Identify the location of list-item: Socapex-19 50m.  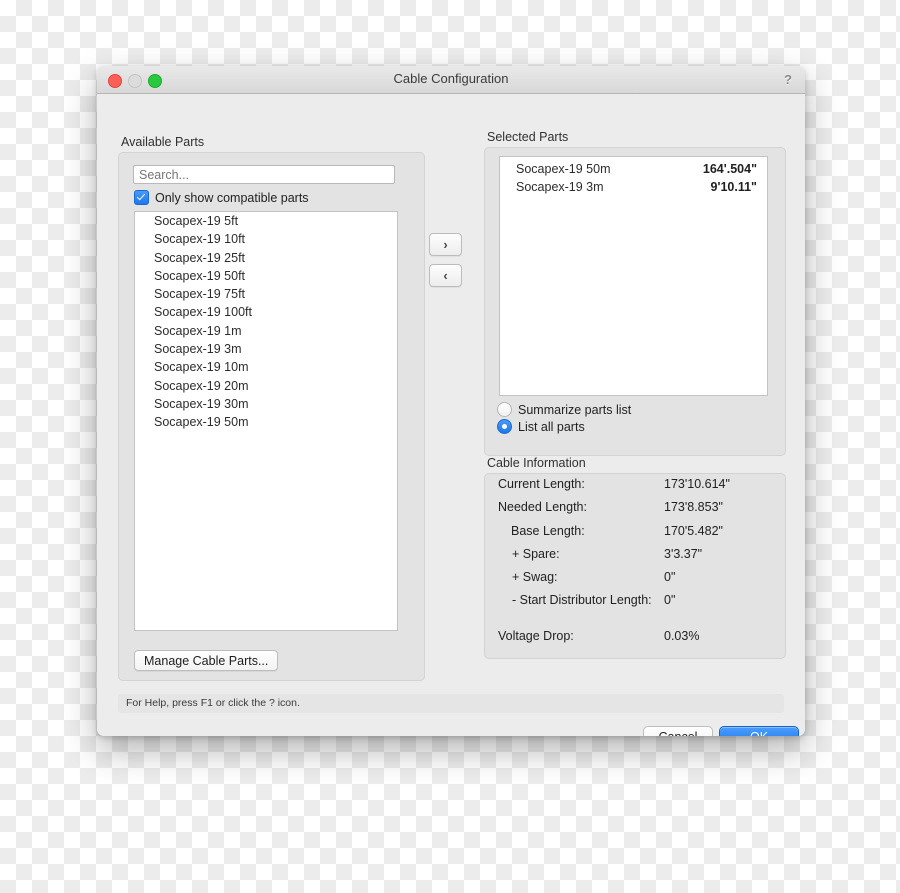
(266, 422).